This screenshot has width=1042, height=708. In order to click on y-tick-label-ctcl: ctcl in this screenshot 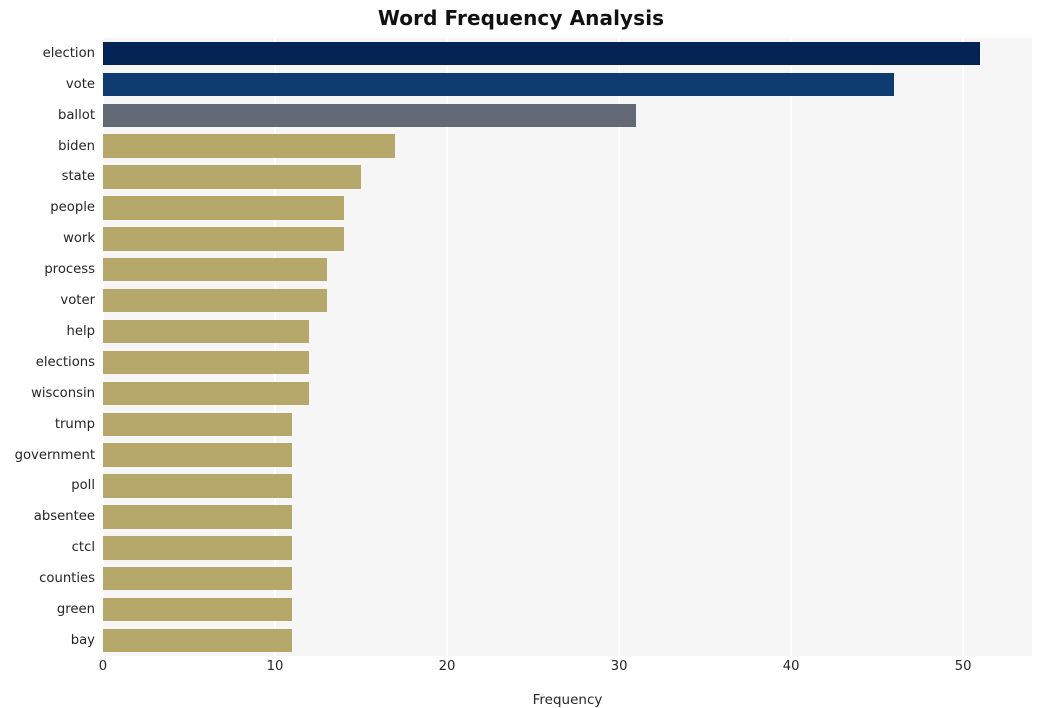, I will do `click(83, 548)`.